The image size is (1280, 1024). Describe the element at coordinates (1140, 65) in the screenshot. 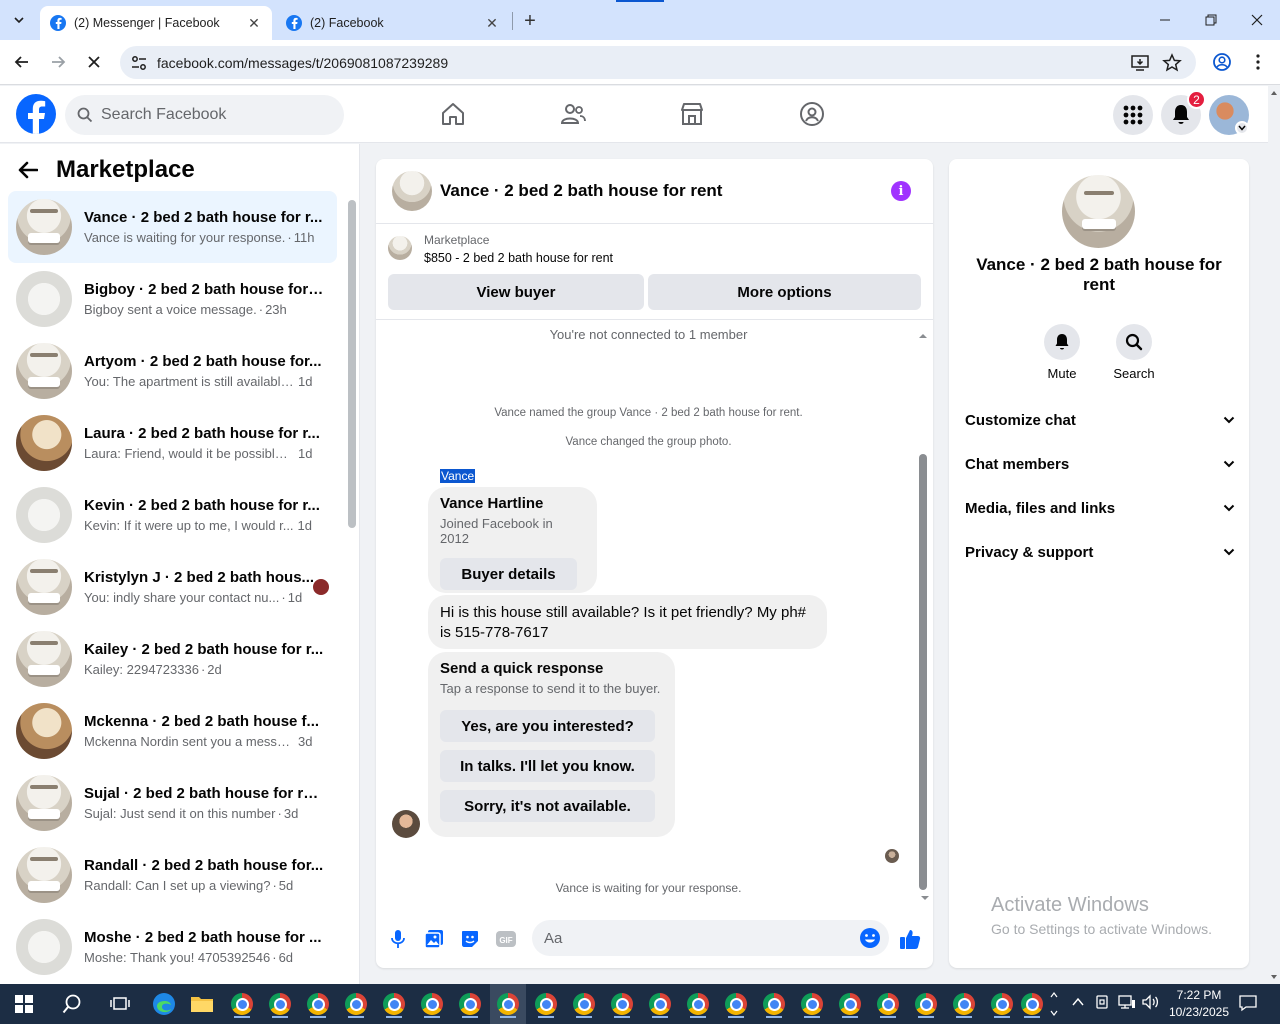

I see `install-app-icon` at that location.